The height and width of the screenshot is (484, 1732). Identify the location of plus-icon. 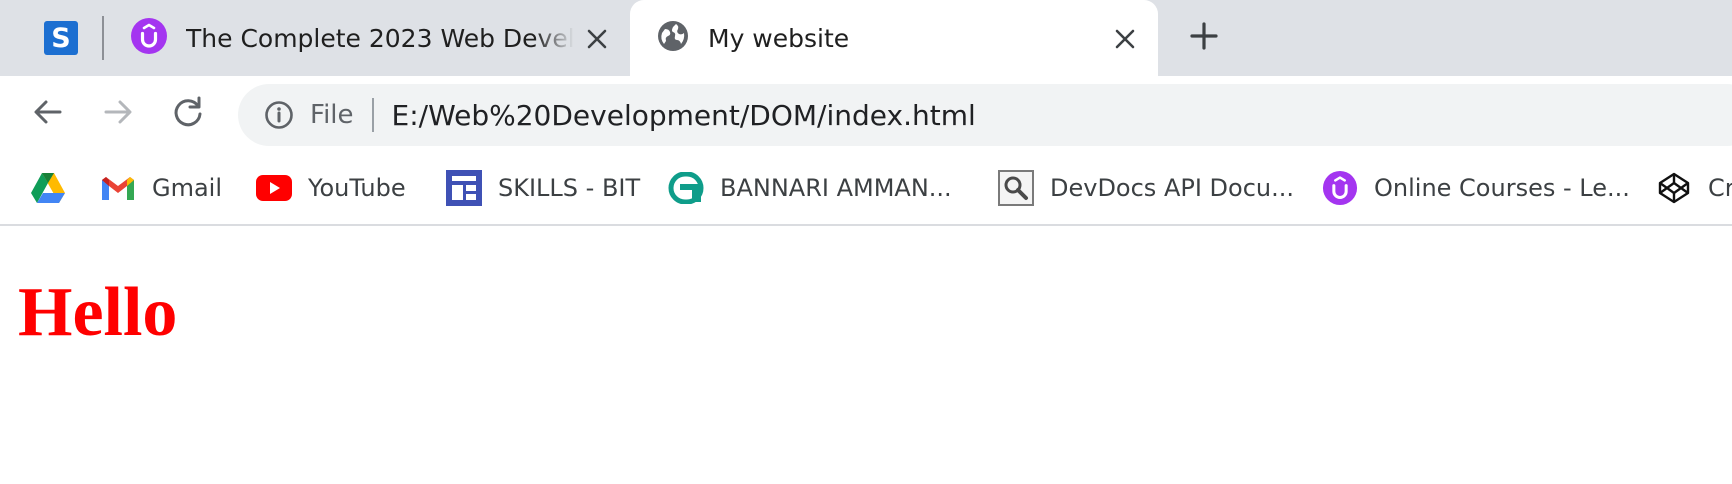
(1204, 38).